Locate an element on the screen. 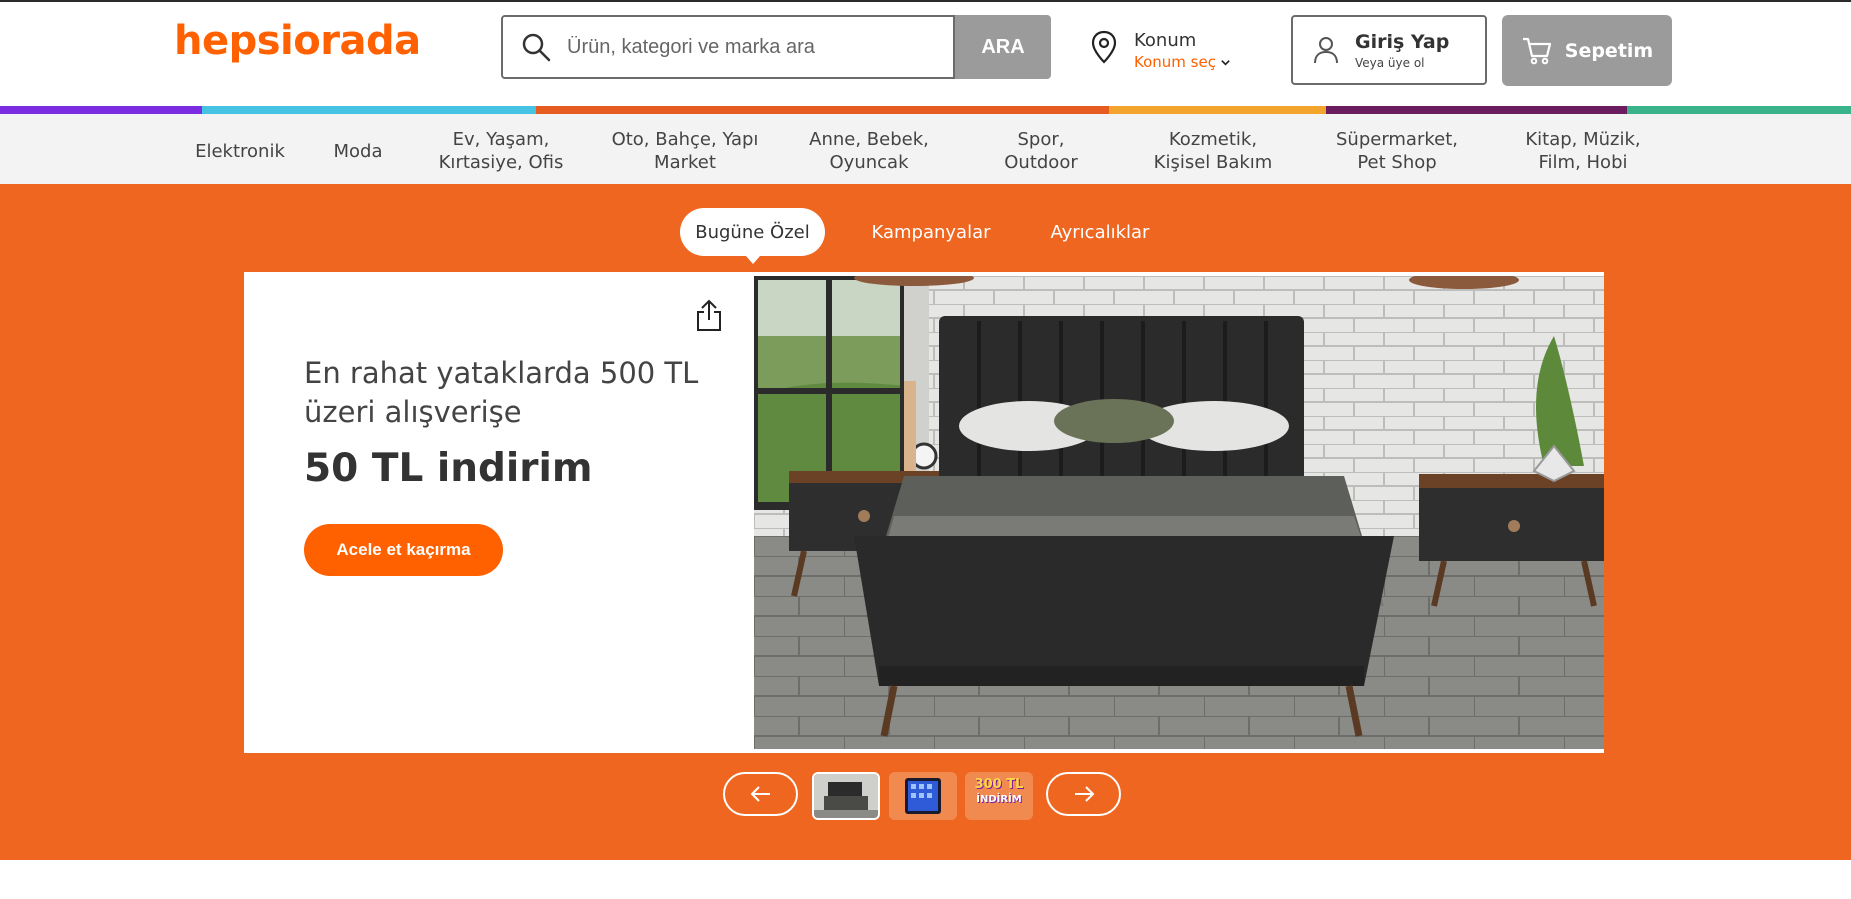  location-selector: Konum Konum seç is located at coordinates (1160, 50).